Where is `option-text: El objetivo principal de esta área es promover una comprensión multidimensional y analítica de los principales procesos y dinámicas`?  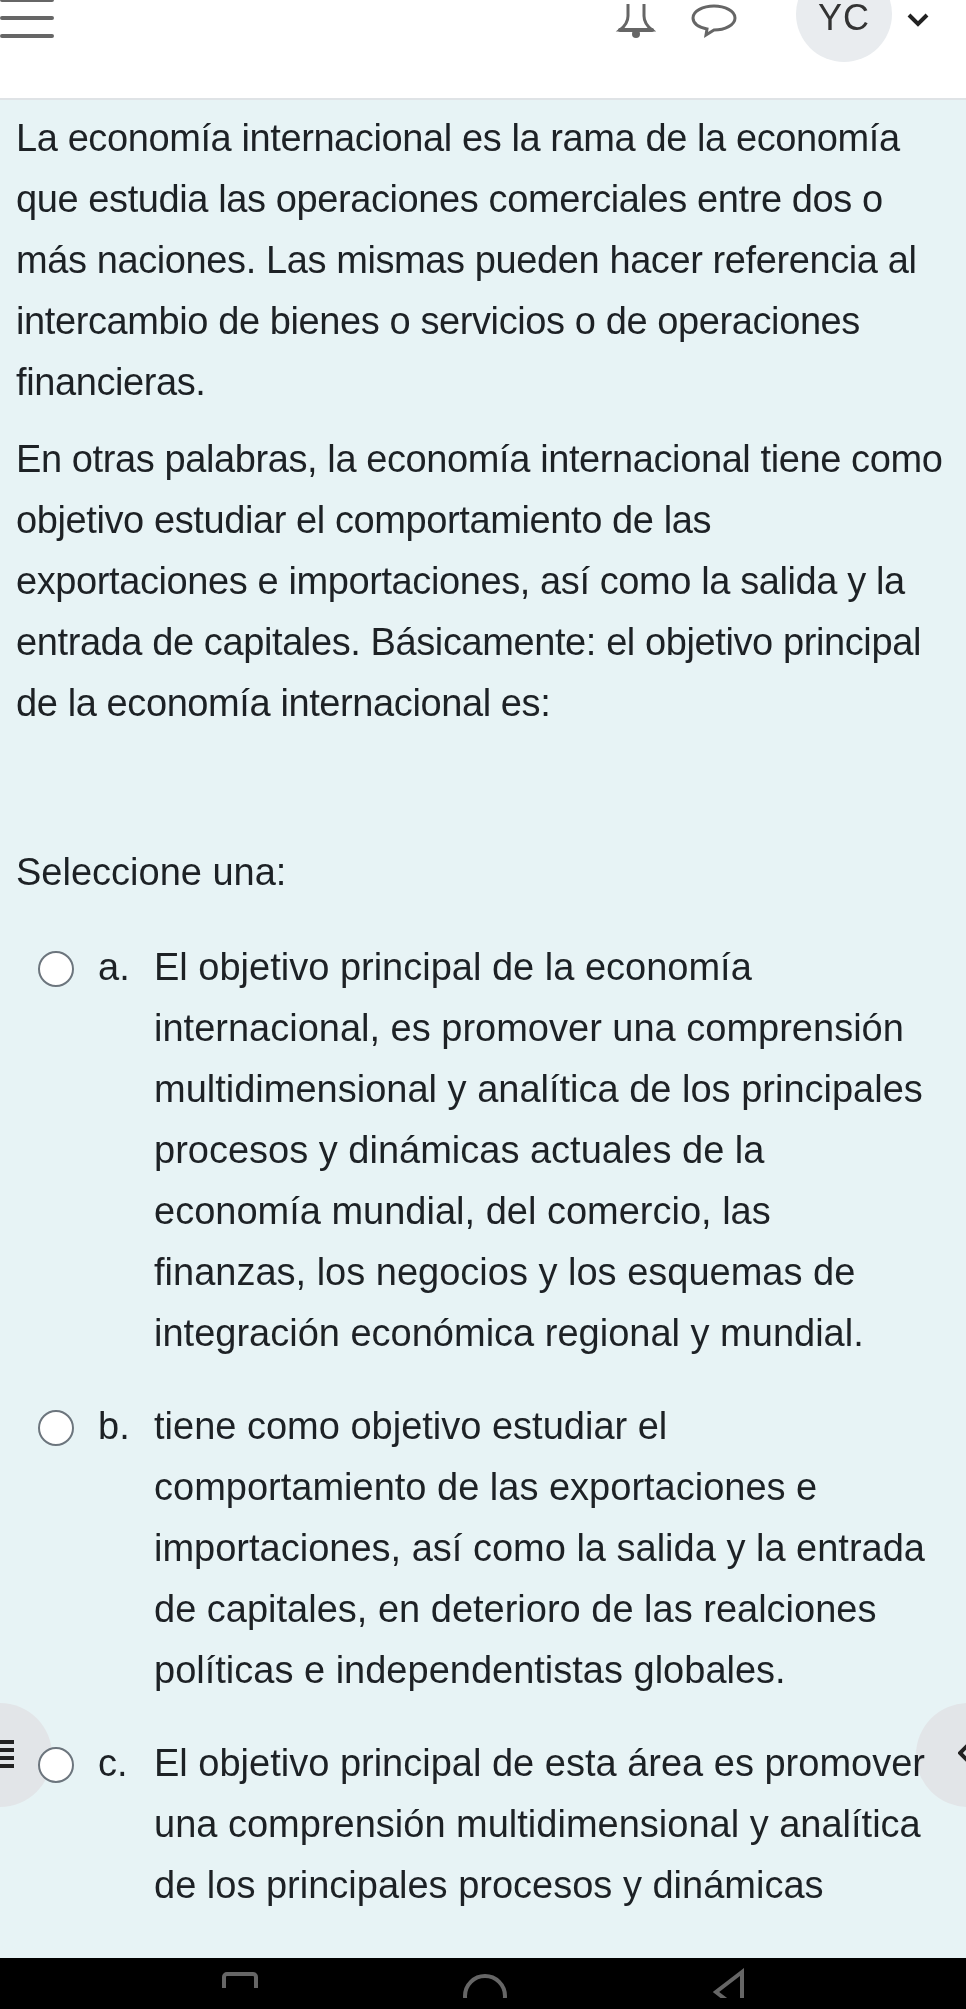 option-text: El objetivo principal de esta área es promover una comprensión multidimensional y analítica de los principales procesos y dinámicas is located at coordinates (553, 1824).